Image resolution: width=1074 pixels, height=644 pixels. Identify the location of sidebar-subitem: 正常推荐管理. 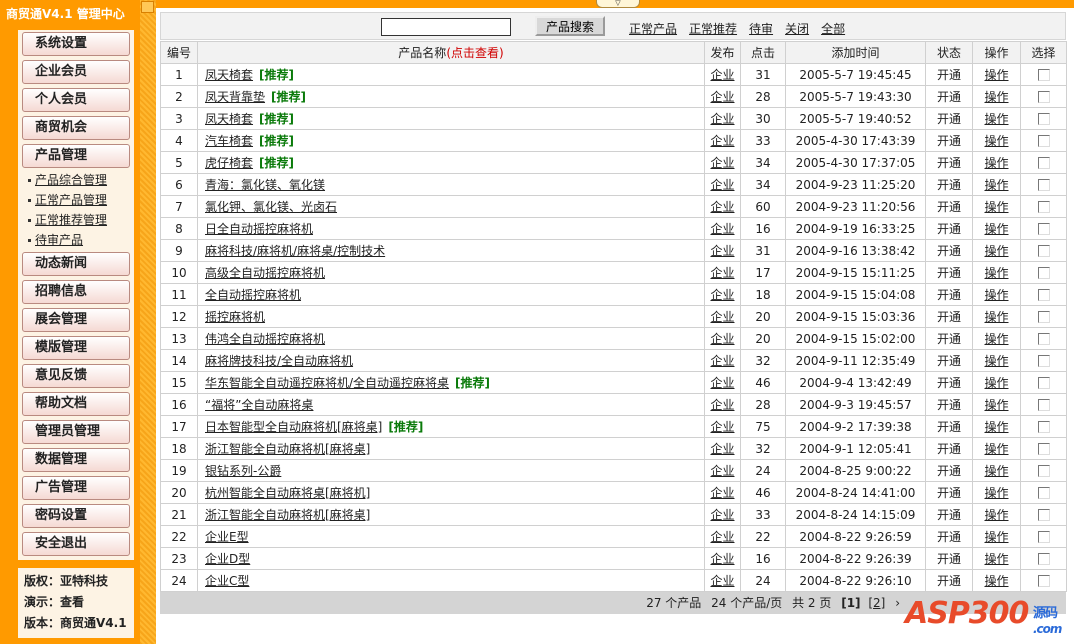
(67, 220).